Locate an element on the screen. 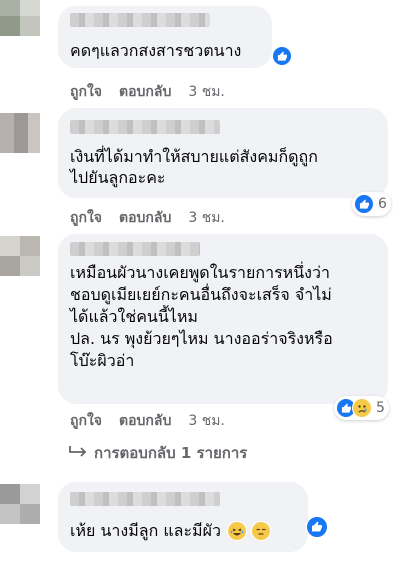  view-replies-link: การตอบกลับ 1 รายการ is located at coordinates (157, 453).